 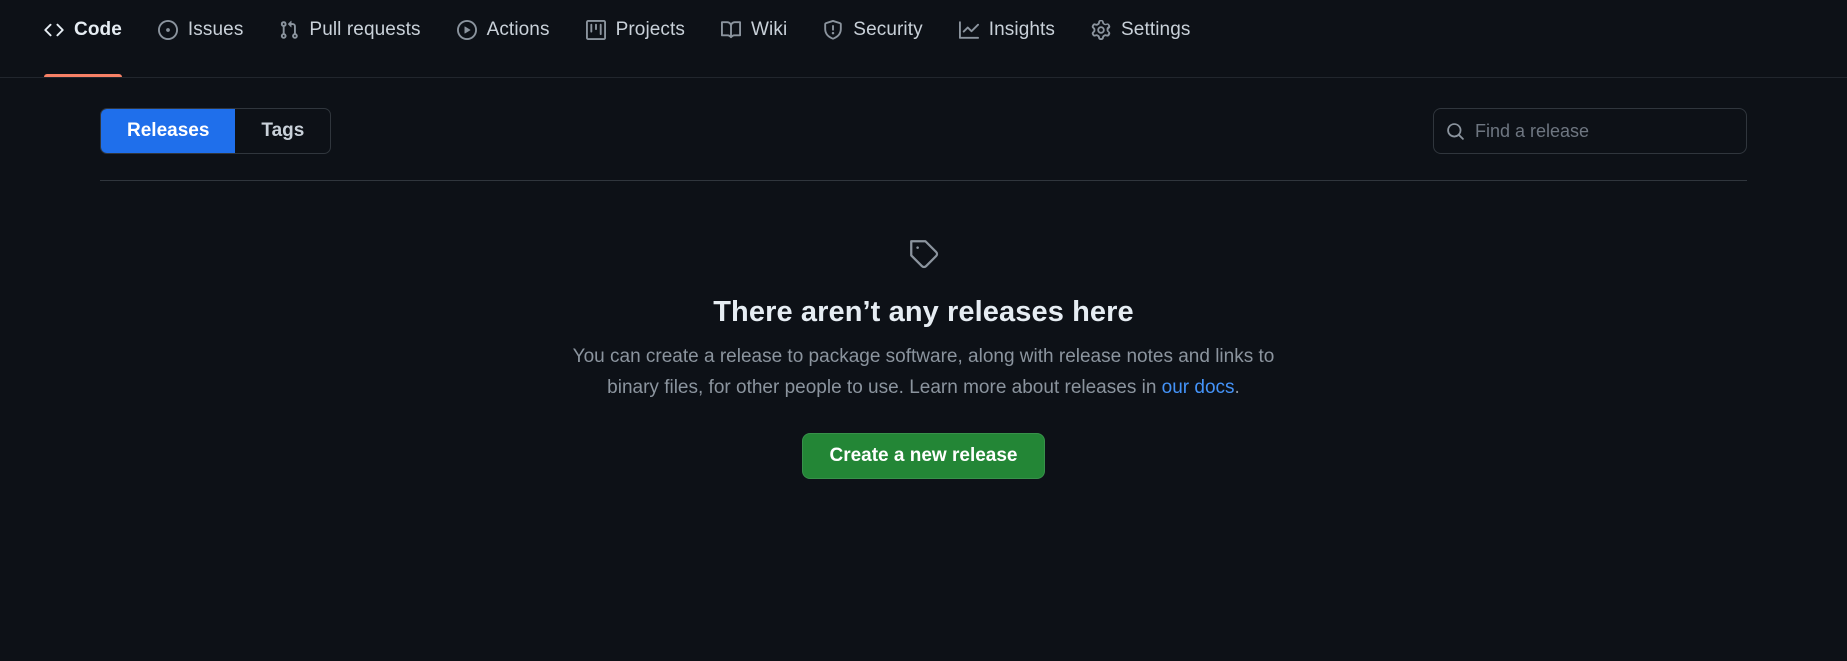 What do you see at coordinates (365, 29) in the screenshot?
I see `nav-tab-pull-requests-label: Pull requests` at bounding box center [365, 29].